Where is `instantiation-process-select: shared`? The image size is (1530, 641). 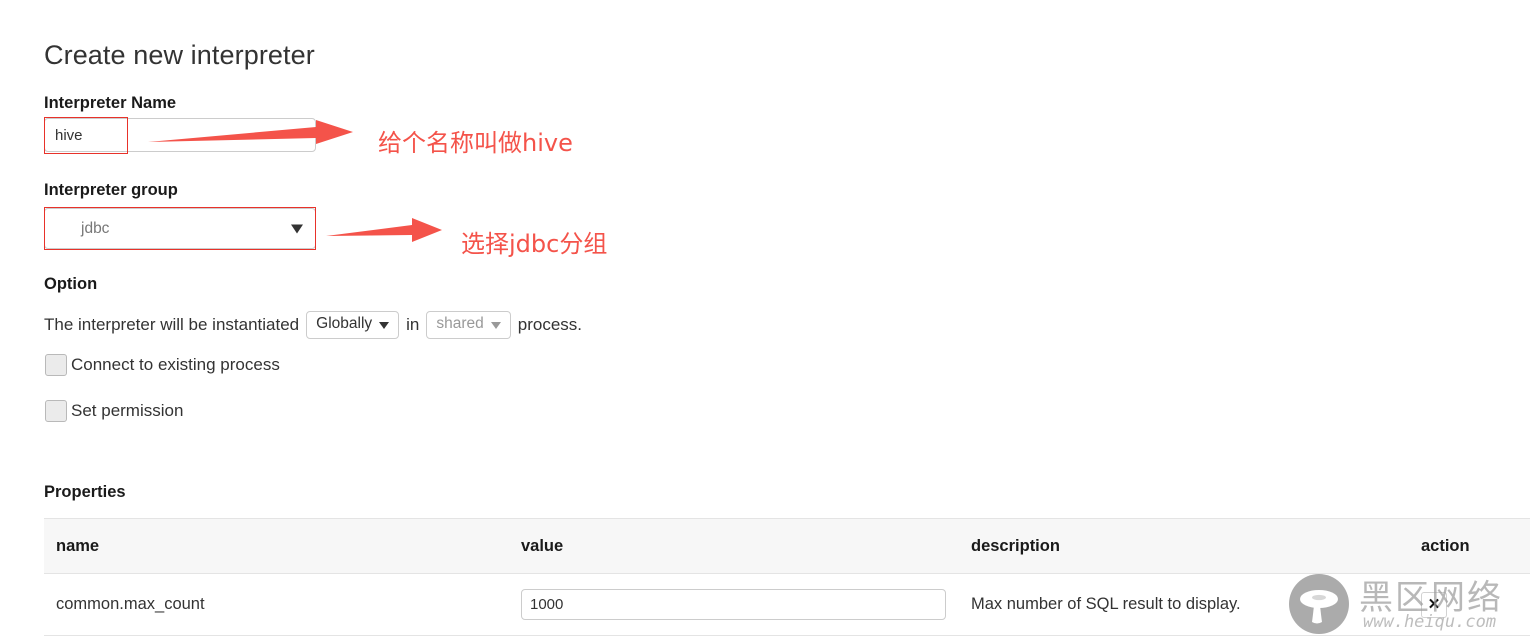
instantiation-process-select: shared is located at coordinates (468, 325).